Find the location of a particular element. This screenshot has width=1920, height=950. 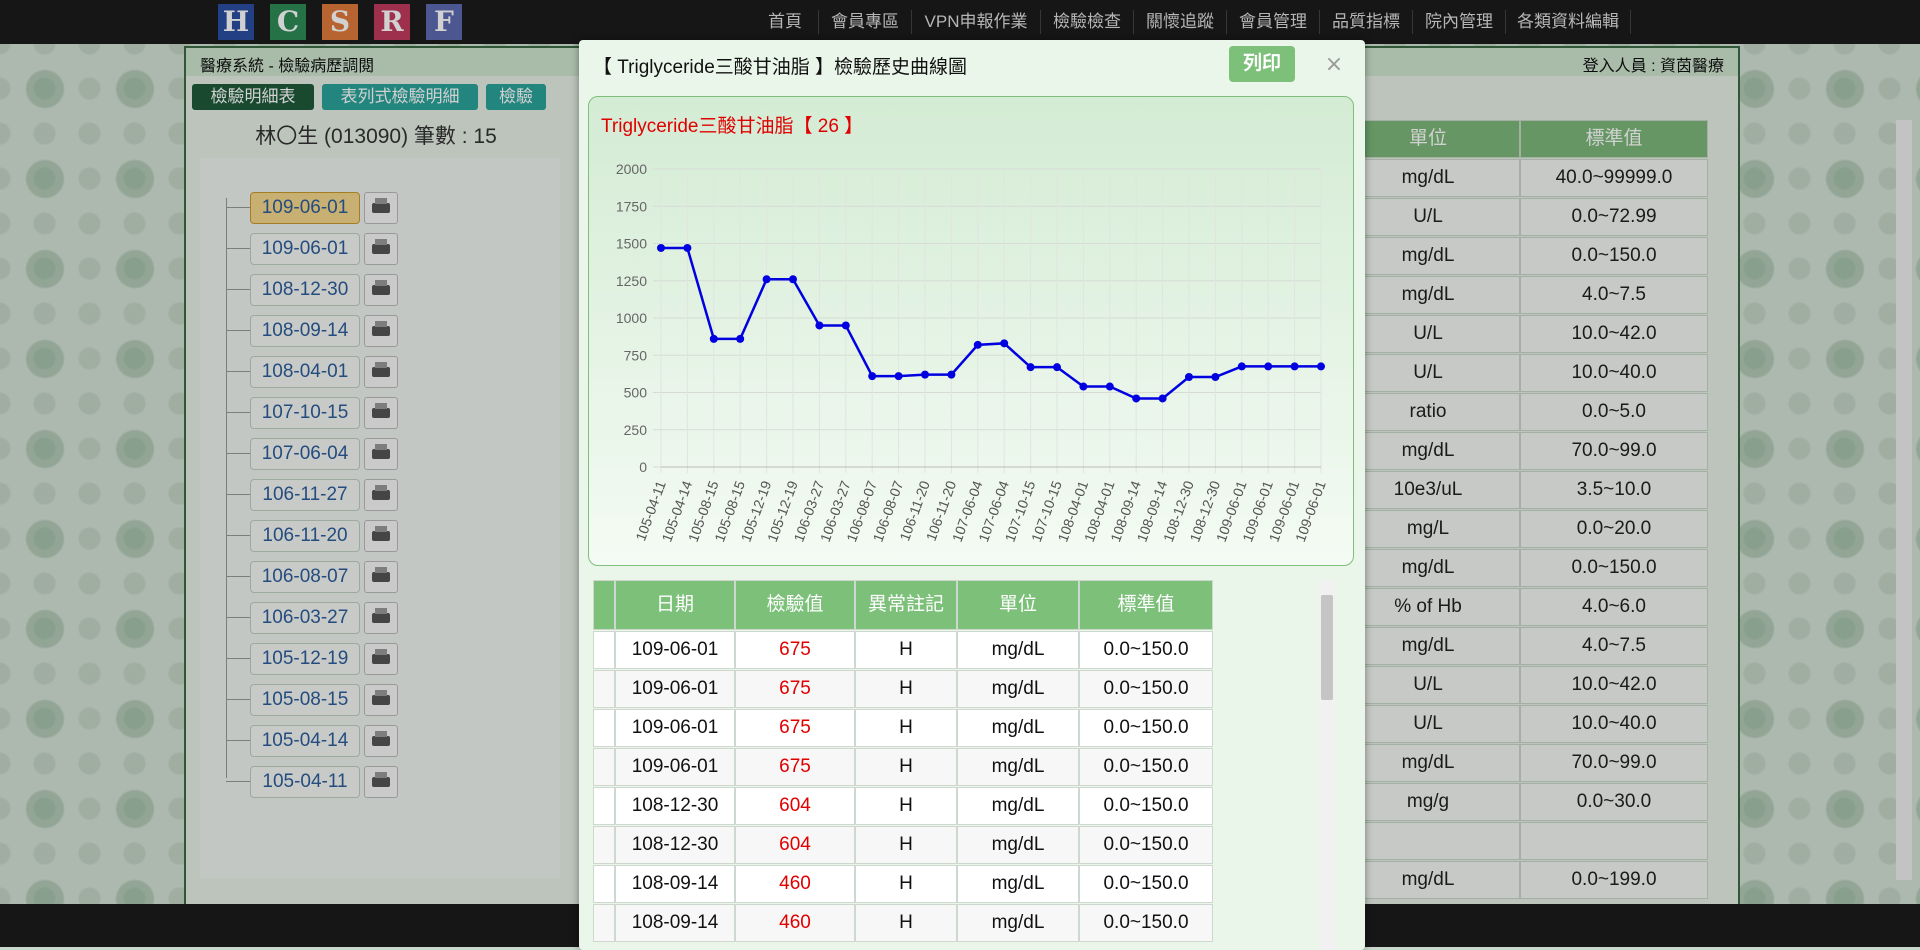

tab-detail: 檢驗明細表 is located at coordinates (253, 97).